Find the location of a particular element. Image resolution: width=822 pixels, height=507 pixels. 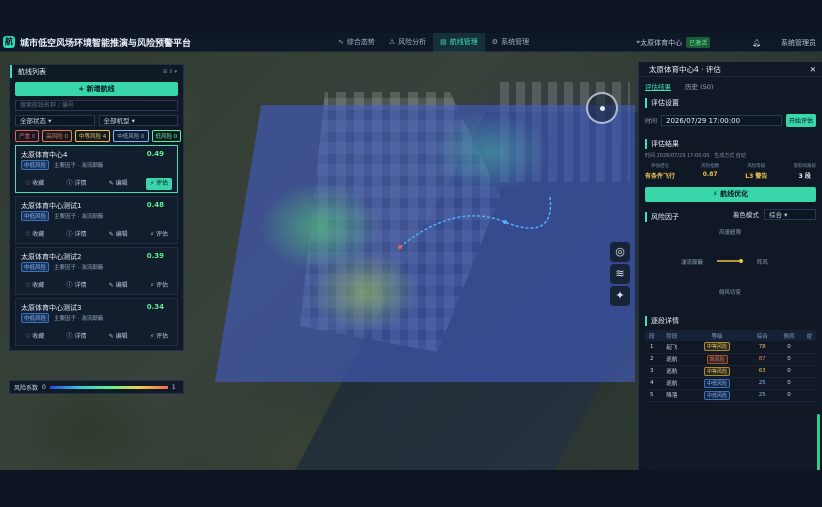

nav-icon: ▤ is located at coordinates (443, 41).